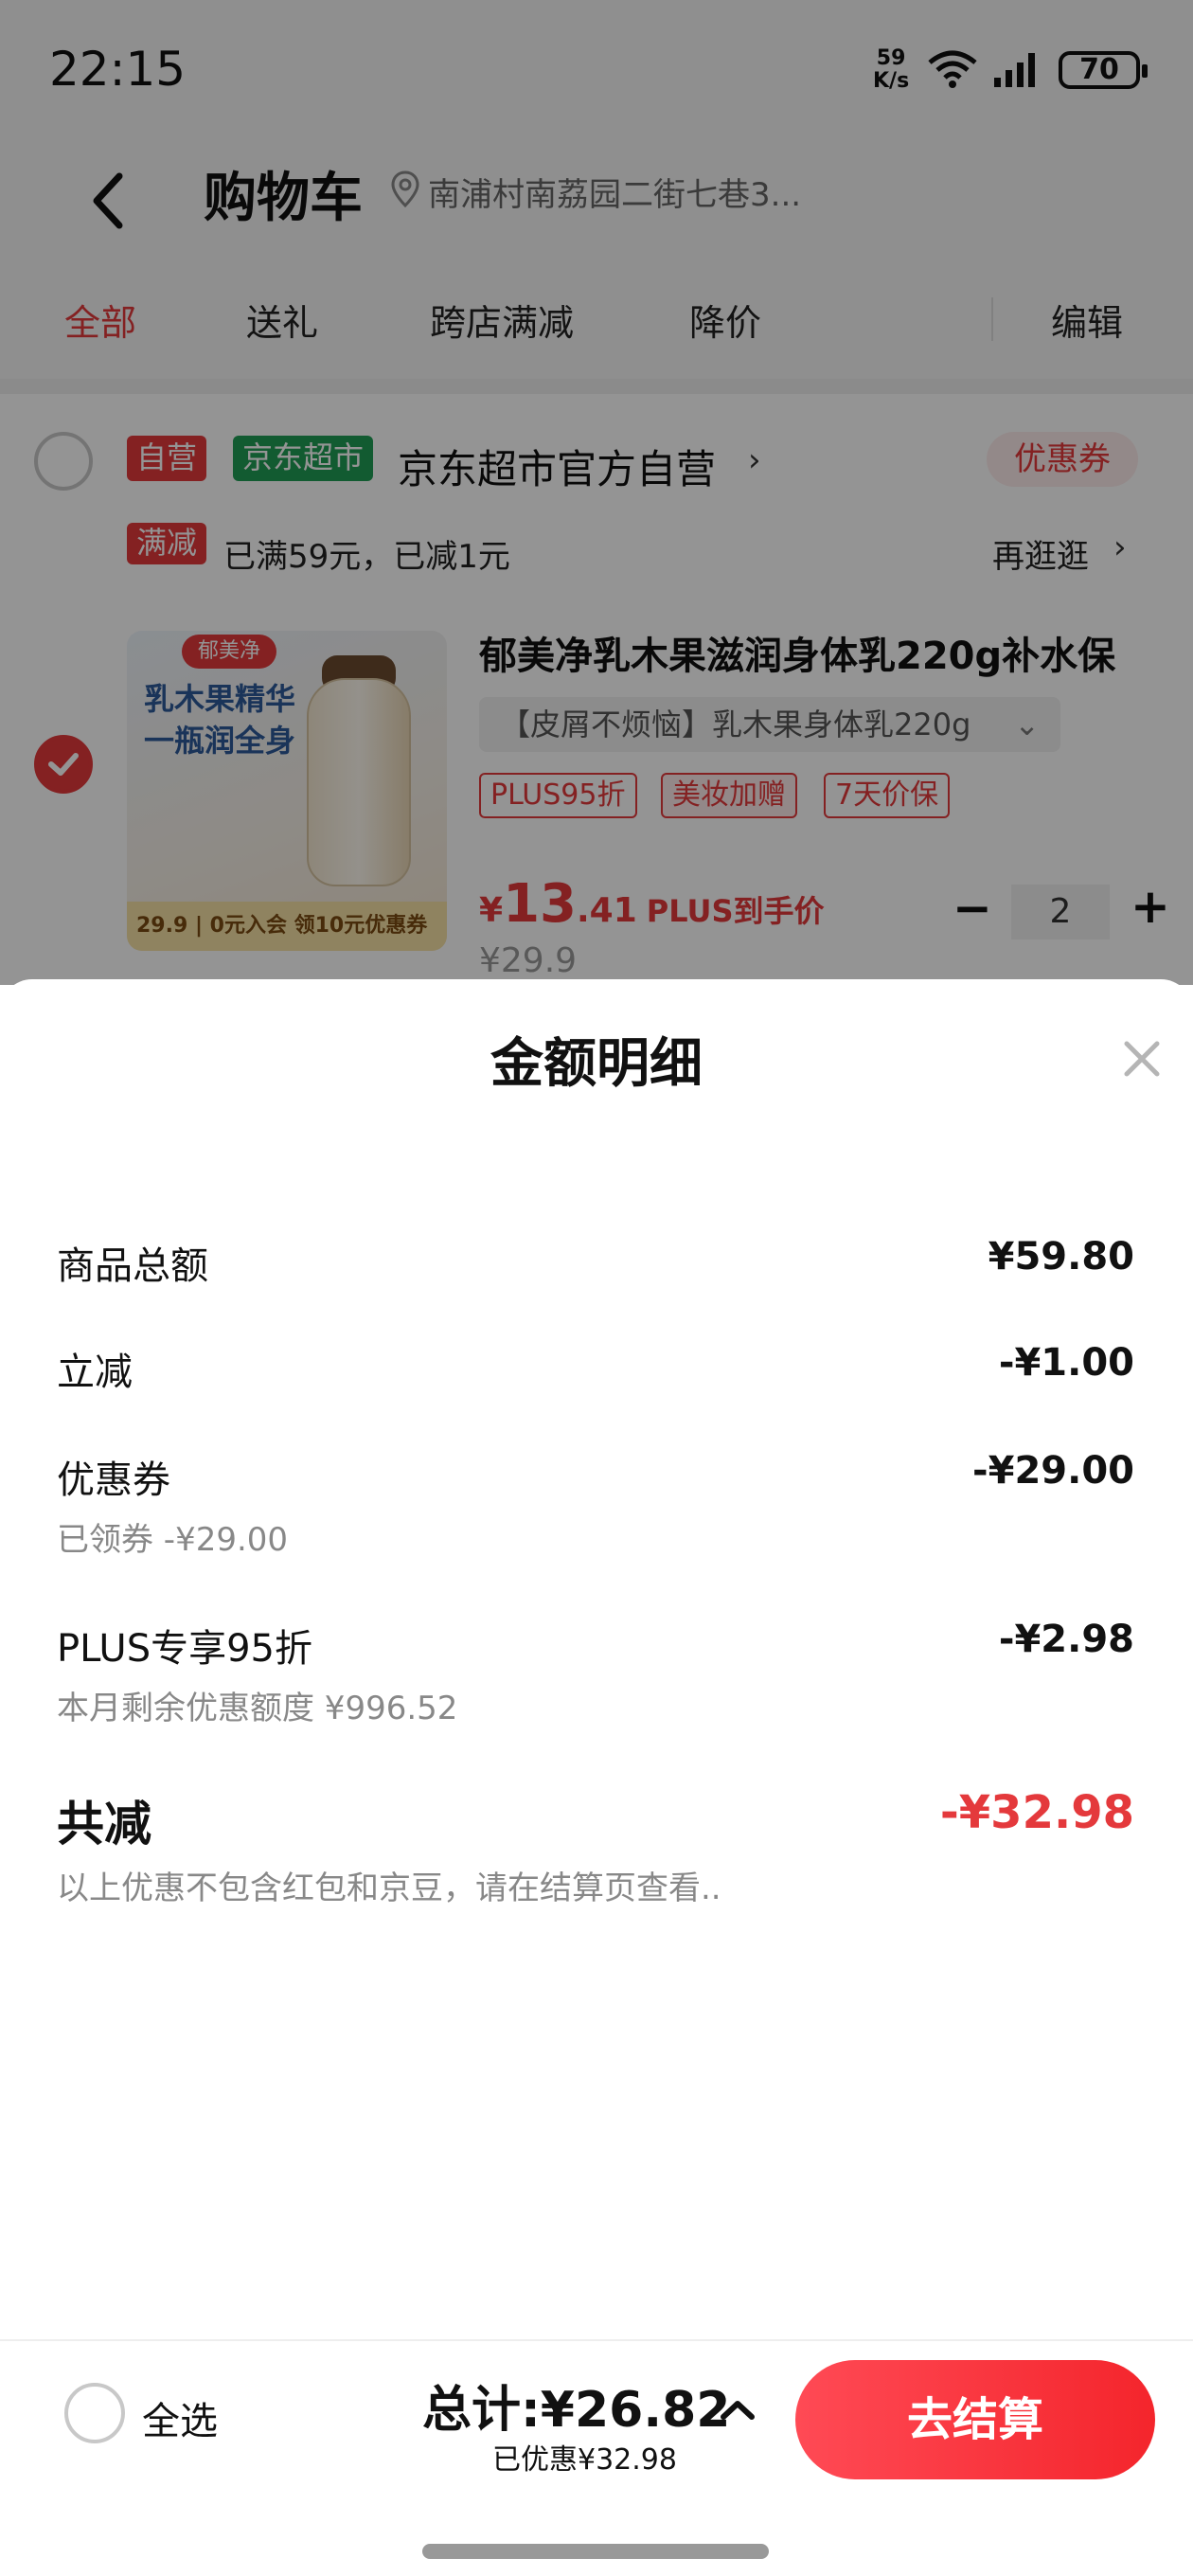  Describe the element at coordinates (132, 1266) in the screenshot. I see `row-goods-total-label: 商品总额` at that location.